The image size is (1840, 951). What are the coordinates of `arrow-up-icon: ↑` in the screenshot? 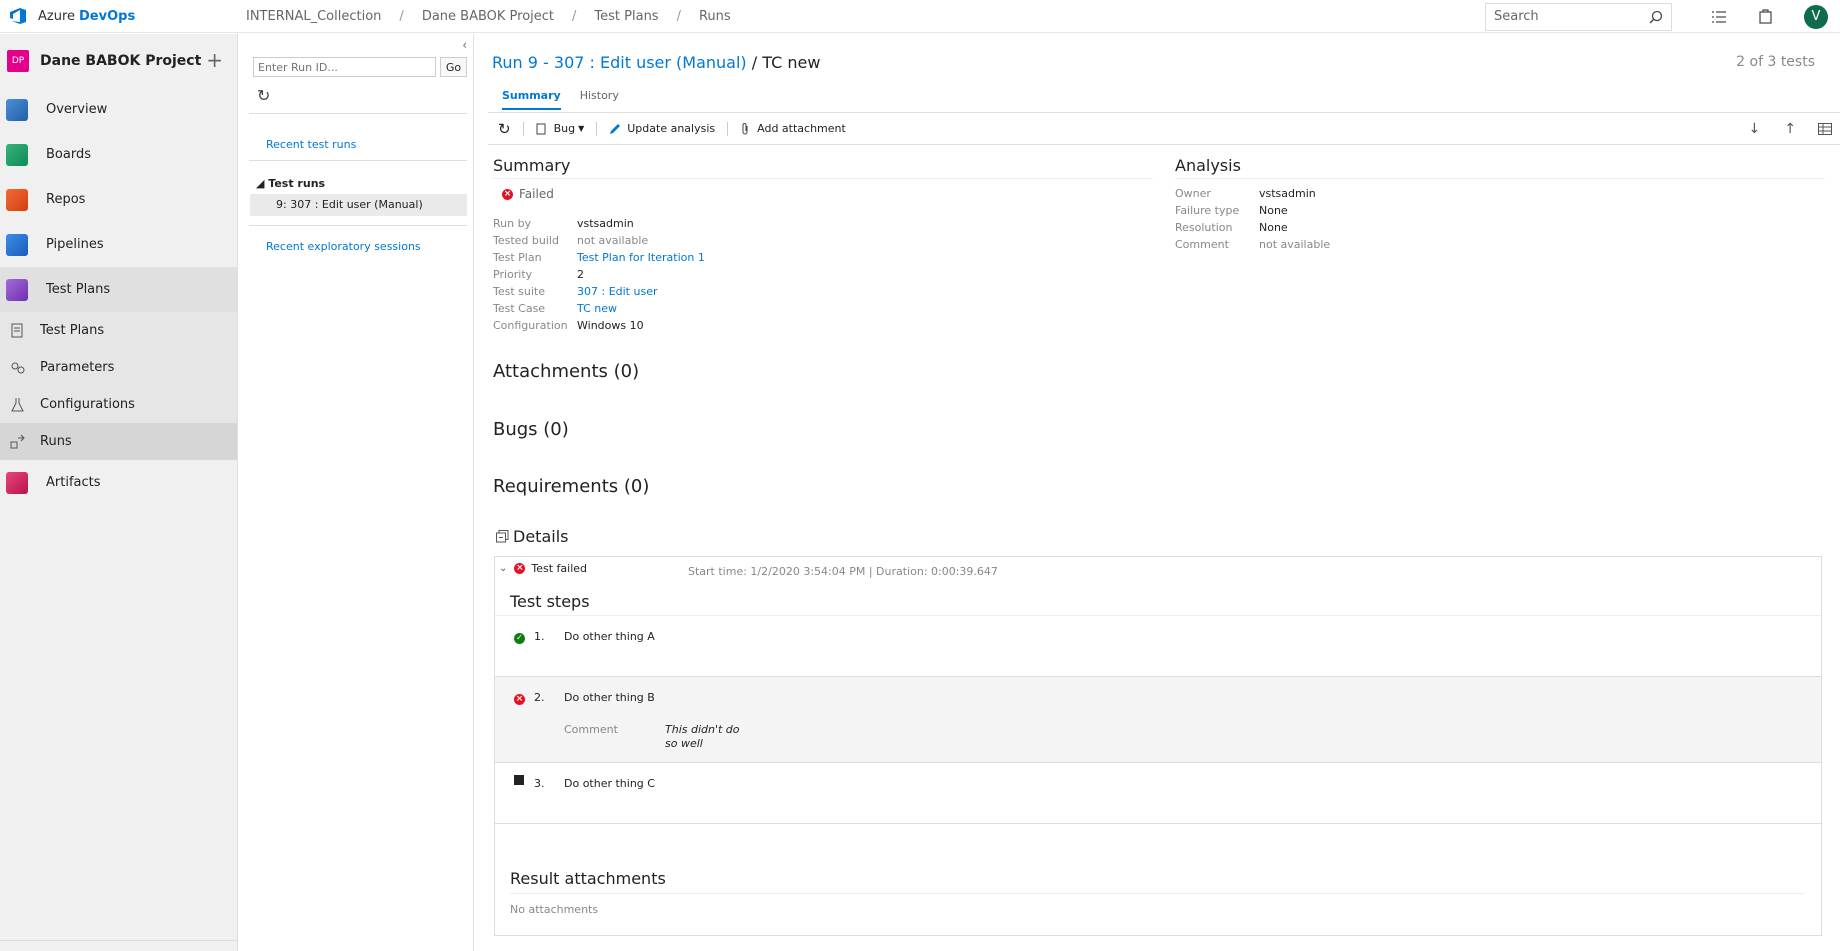 It's located at (1790, 129).